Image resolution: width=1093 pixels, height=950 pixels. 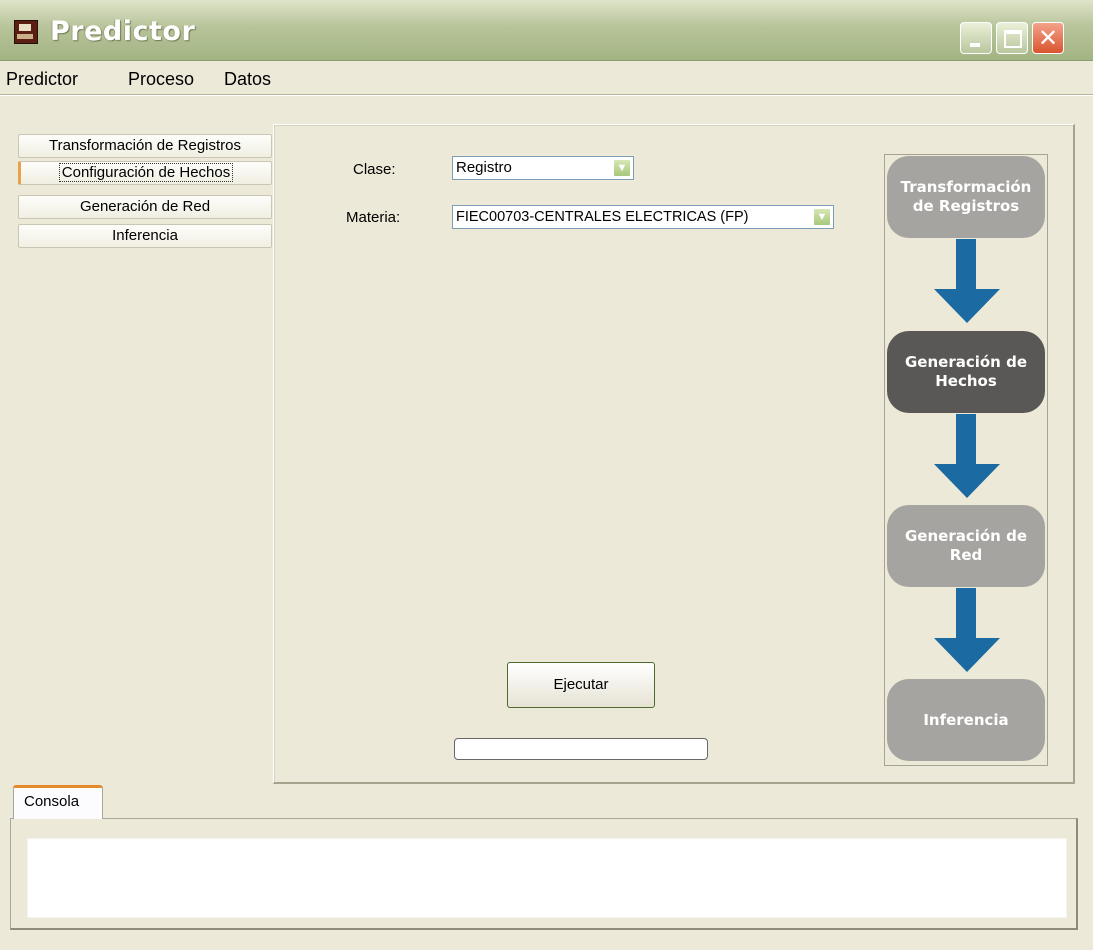 I want to click on nav-label: Configuración de Hechos, so click(x=146, y=172).